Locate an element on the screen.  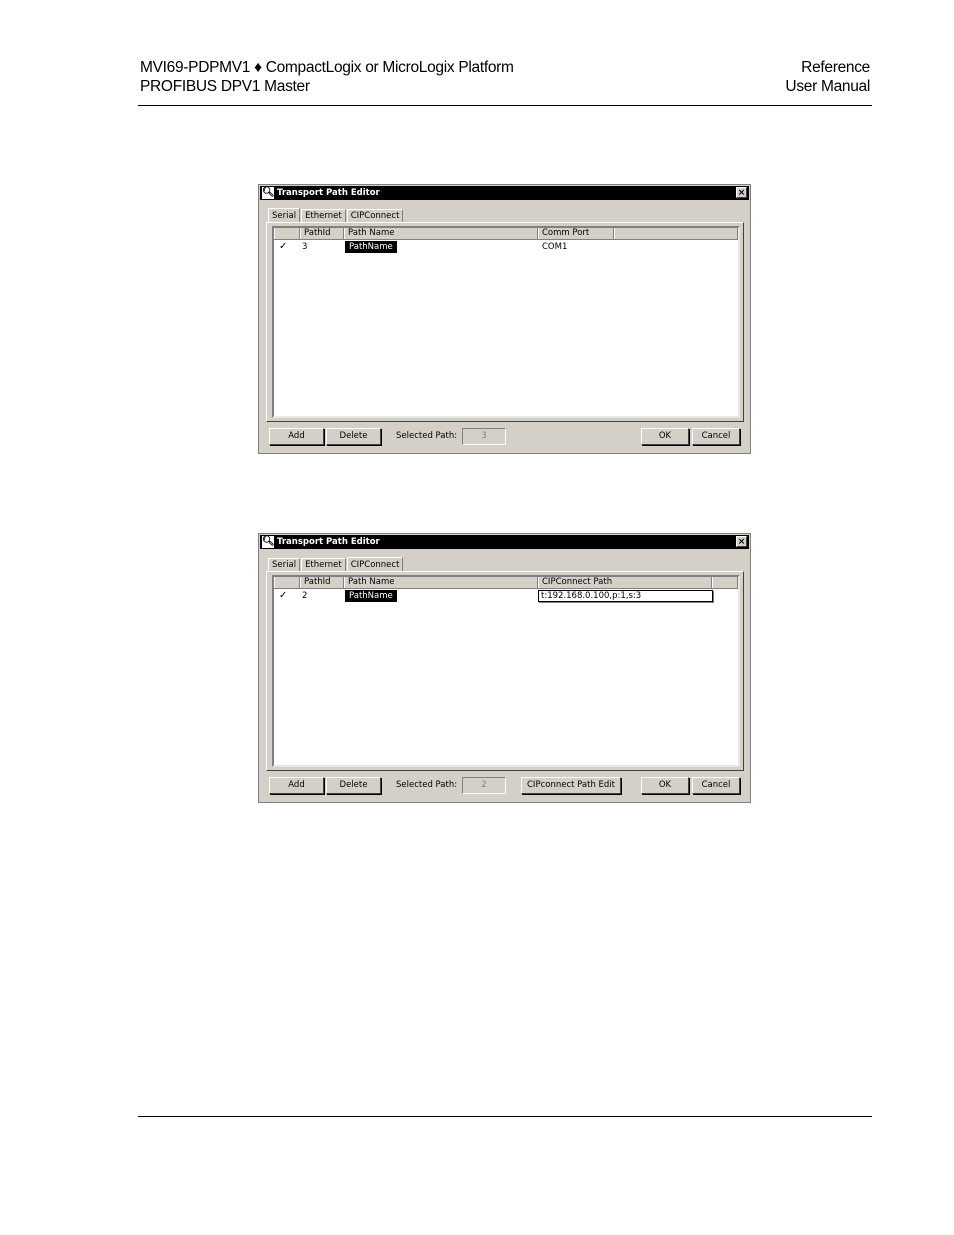
header-section: Reference is located at coordinates (835, 67).